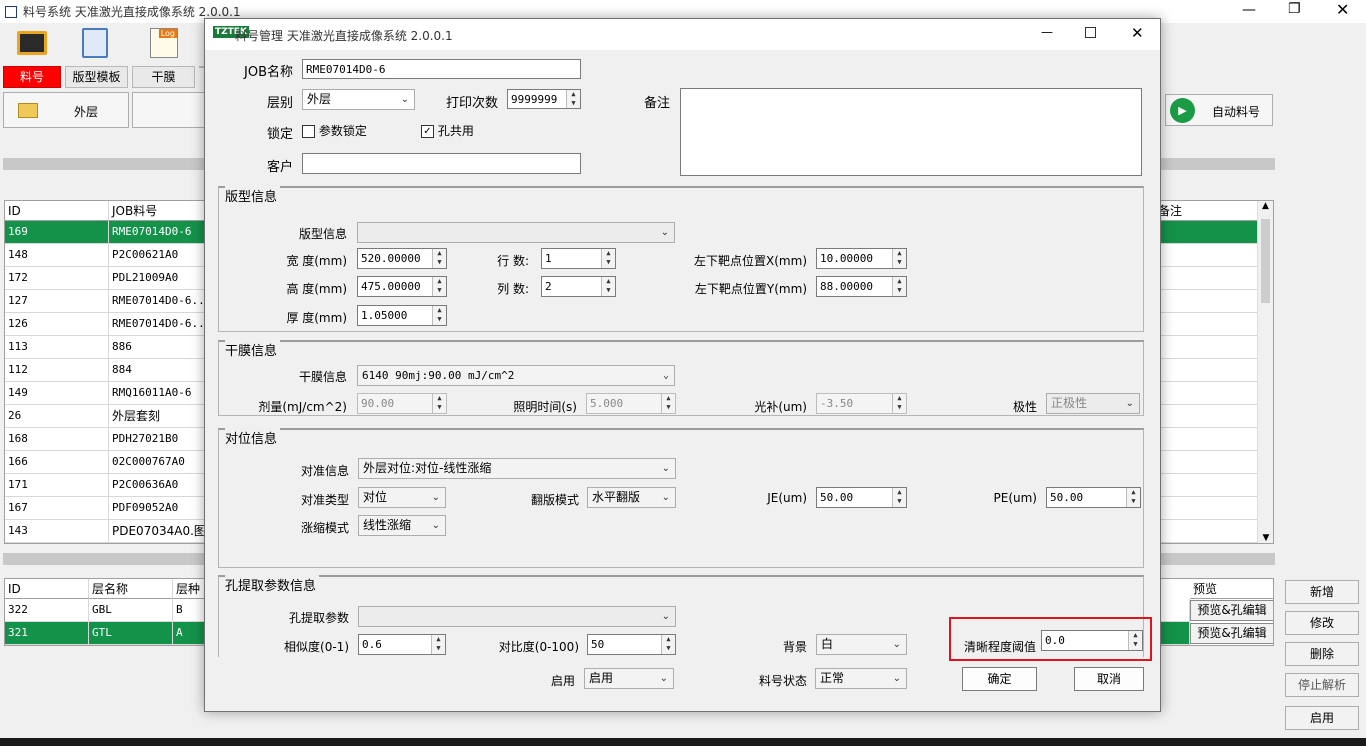  I want to click on flip-mode-select: 水平翻版 ⌄, so click(631, 497).